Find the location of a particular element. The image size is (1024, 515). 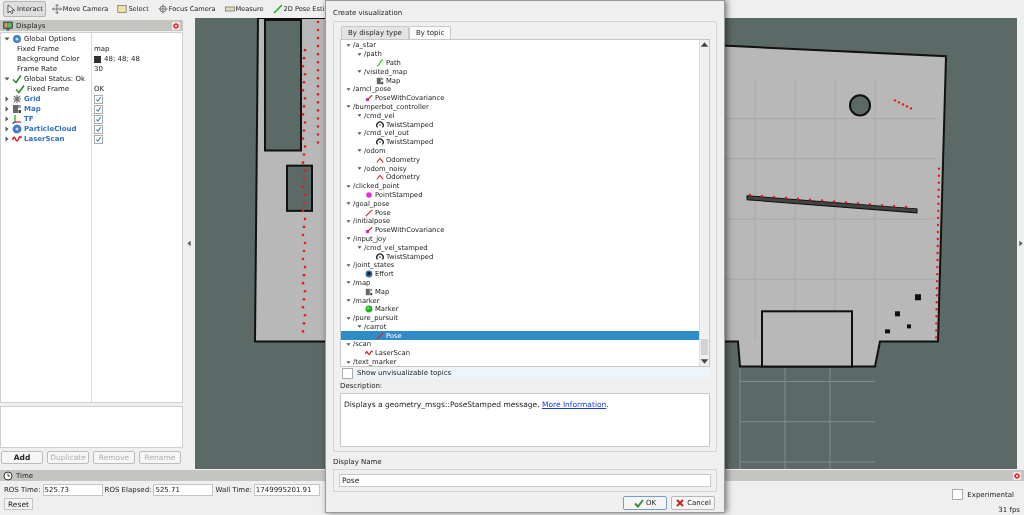

collapse-left-icon is located at coordinates (189, 243).